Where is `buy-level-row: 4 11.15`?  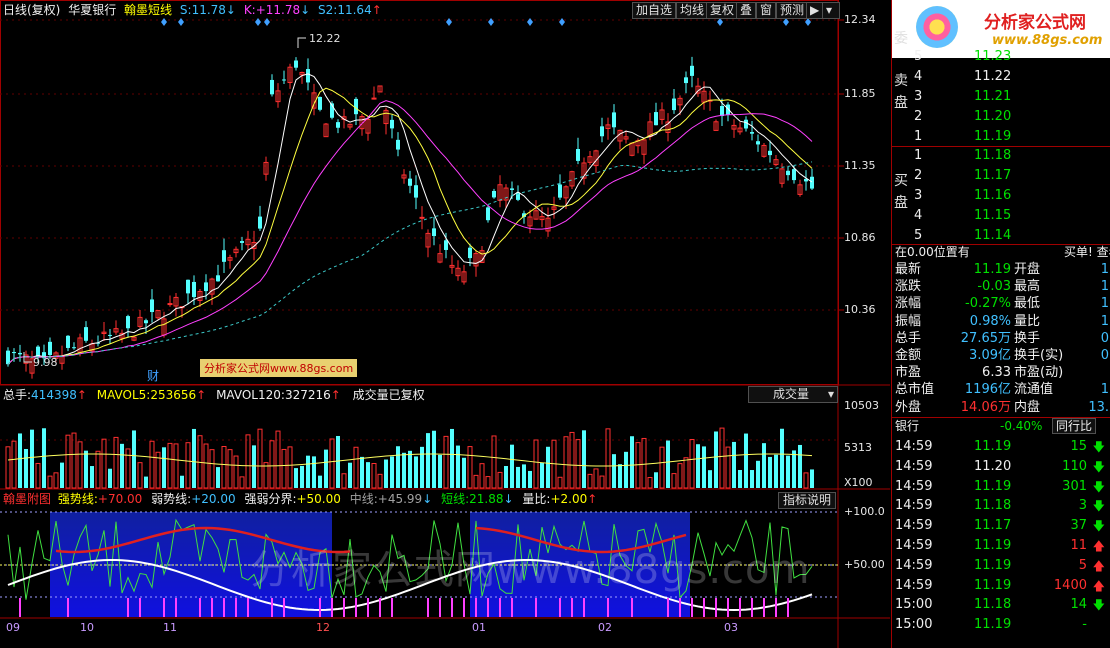
buy-level-row: 4 11.15 is located at coordinates (1001, 216).